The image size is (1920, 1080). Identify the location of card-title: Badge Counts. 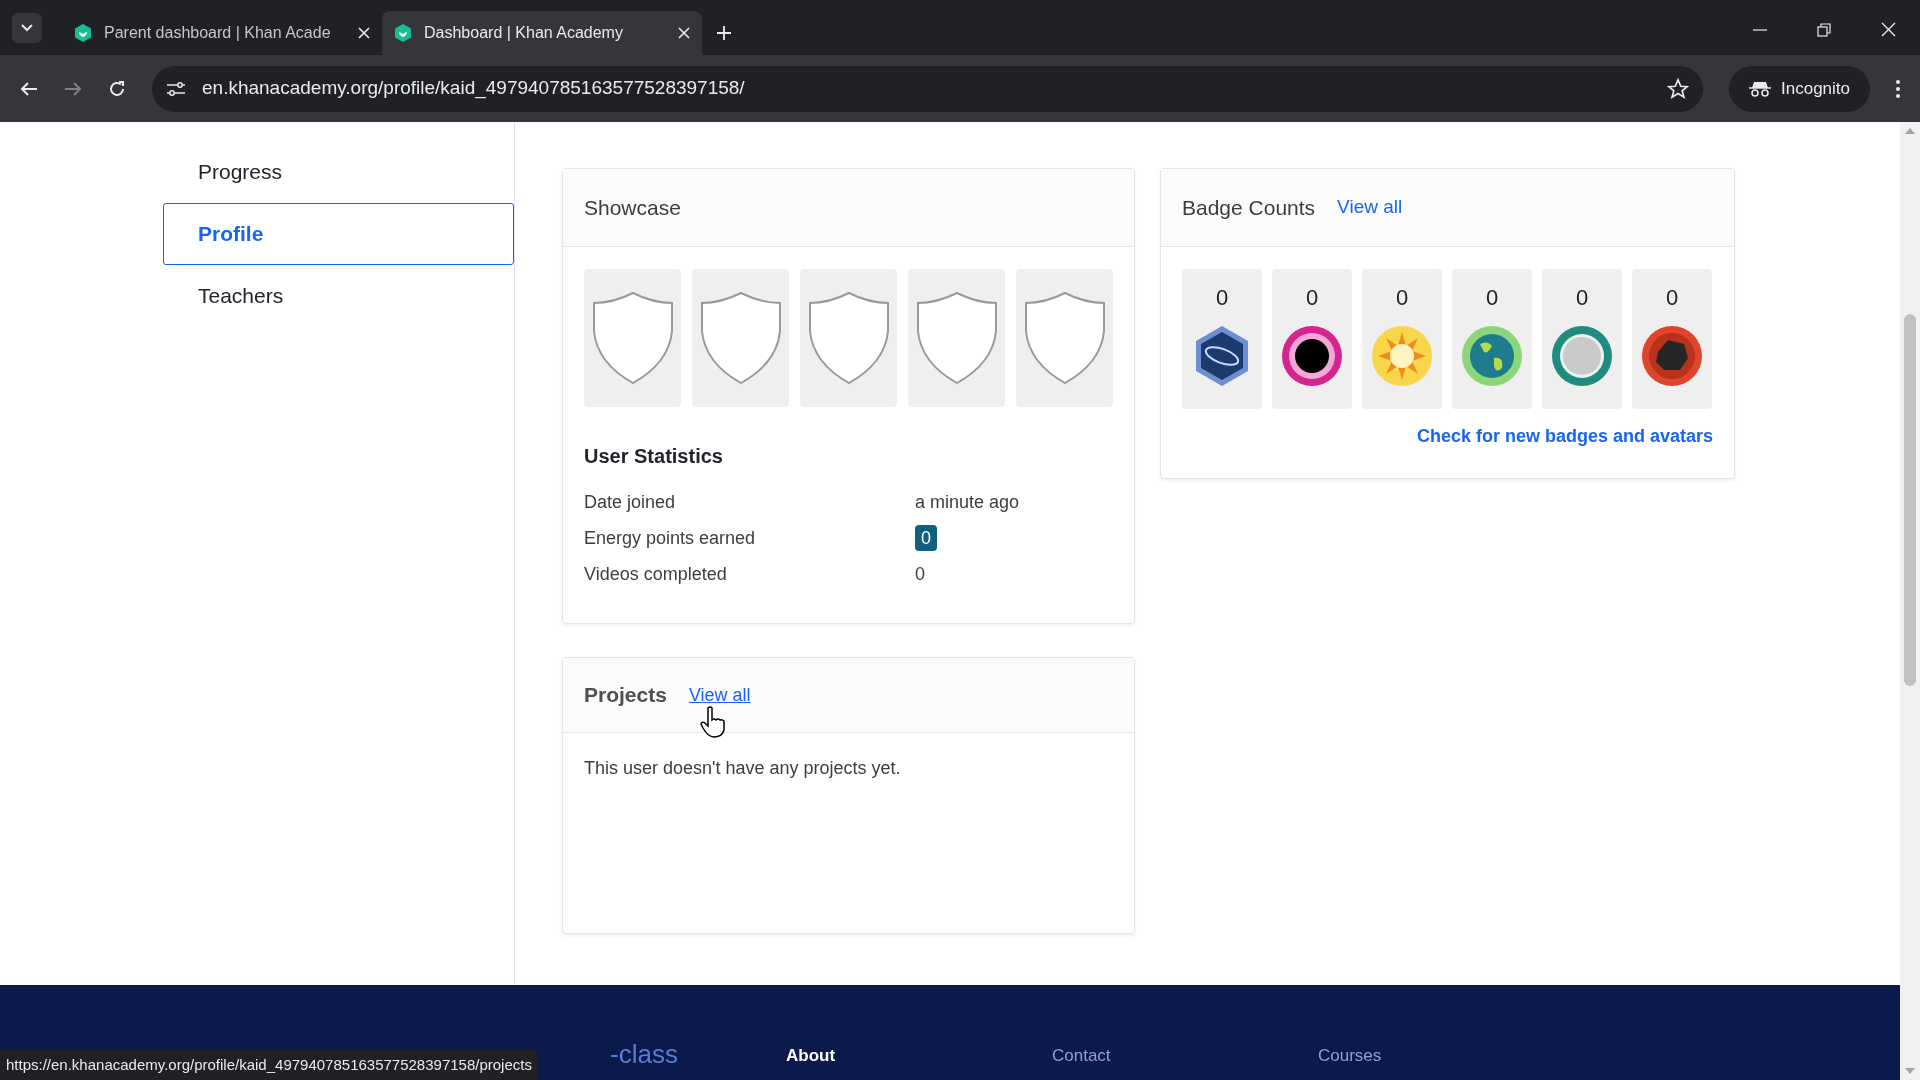
(1249, 207).